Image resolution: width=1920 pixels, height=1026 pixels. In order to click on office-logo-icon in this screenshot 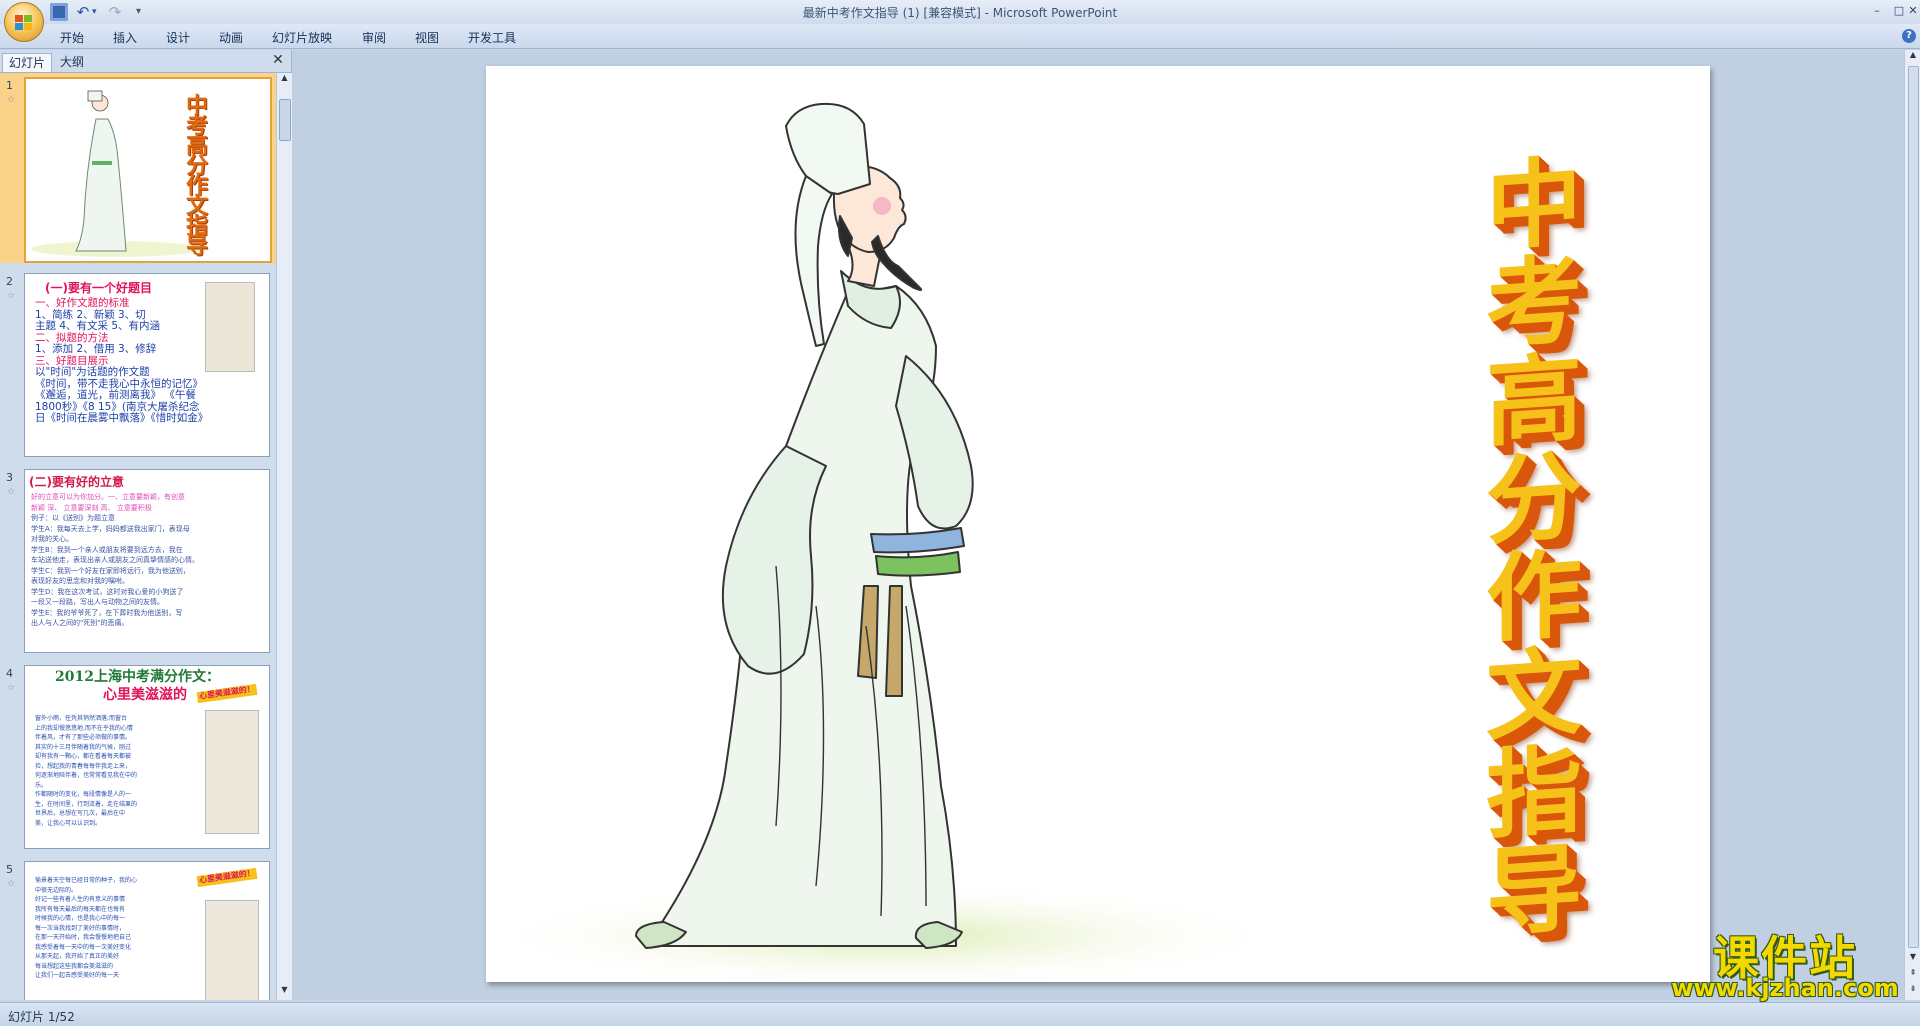, I will do `click(23, 22)`.